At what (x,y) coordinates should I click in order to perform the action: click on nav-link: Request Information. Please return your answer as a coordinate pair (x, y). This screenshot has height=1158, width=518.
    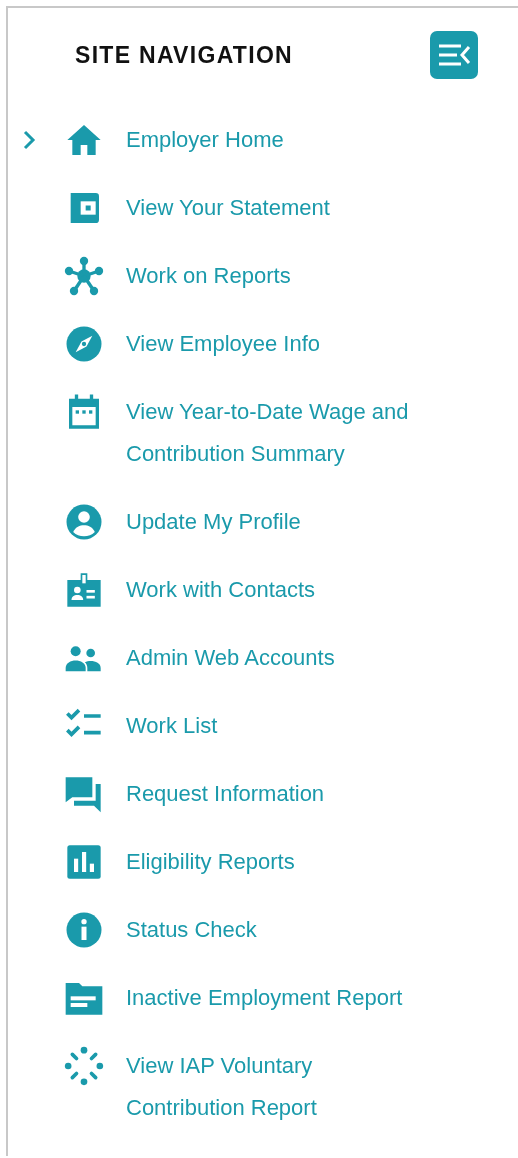
    Looking at the image, I should click on (276, 794).